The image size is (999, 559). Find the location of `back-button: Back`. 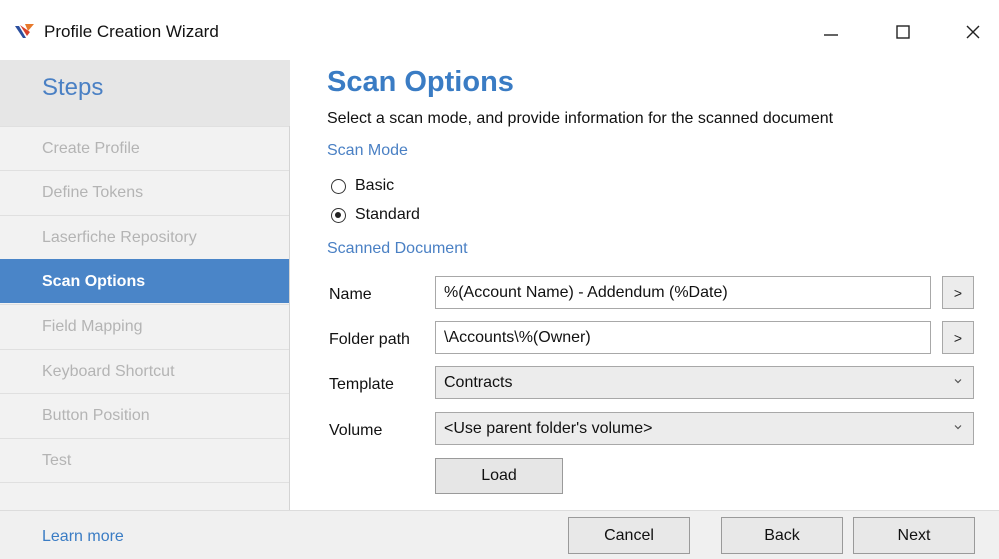

back-button: Back is located at coordinates (782, 535).